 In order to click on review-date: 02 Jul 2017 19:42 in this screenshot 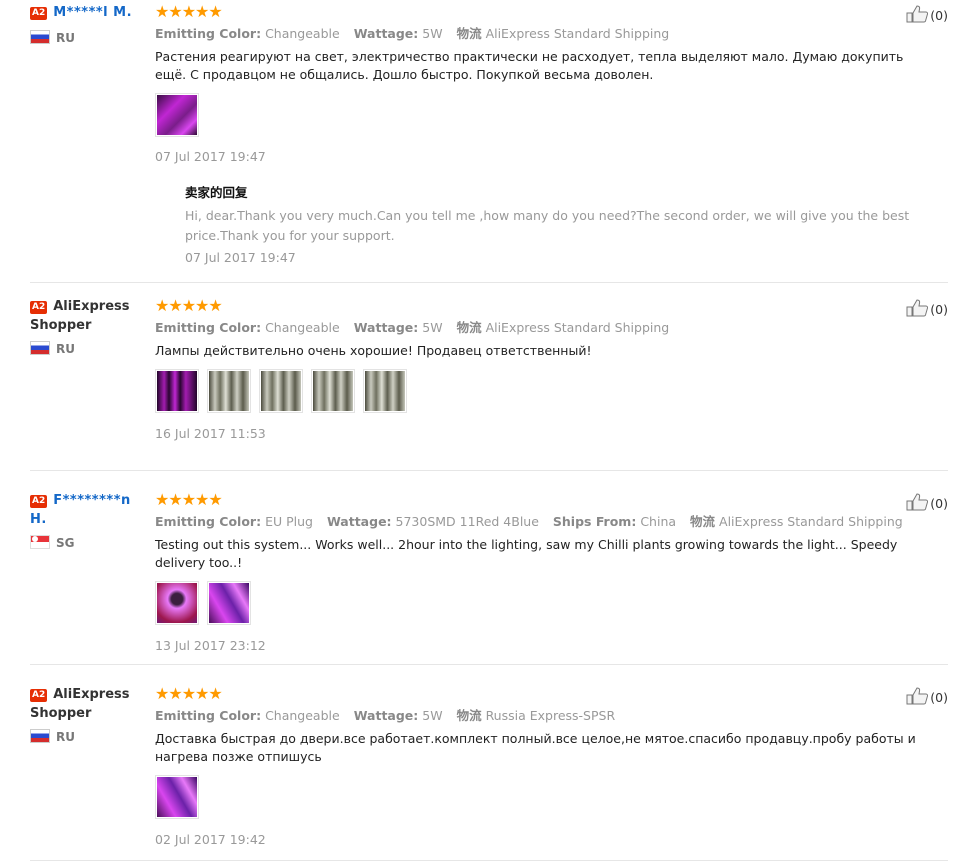, I will do `click(210, 839)`.